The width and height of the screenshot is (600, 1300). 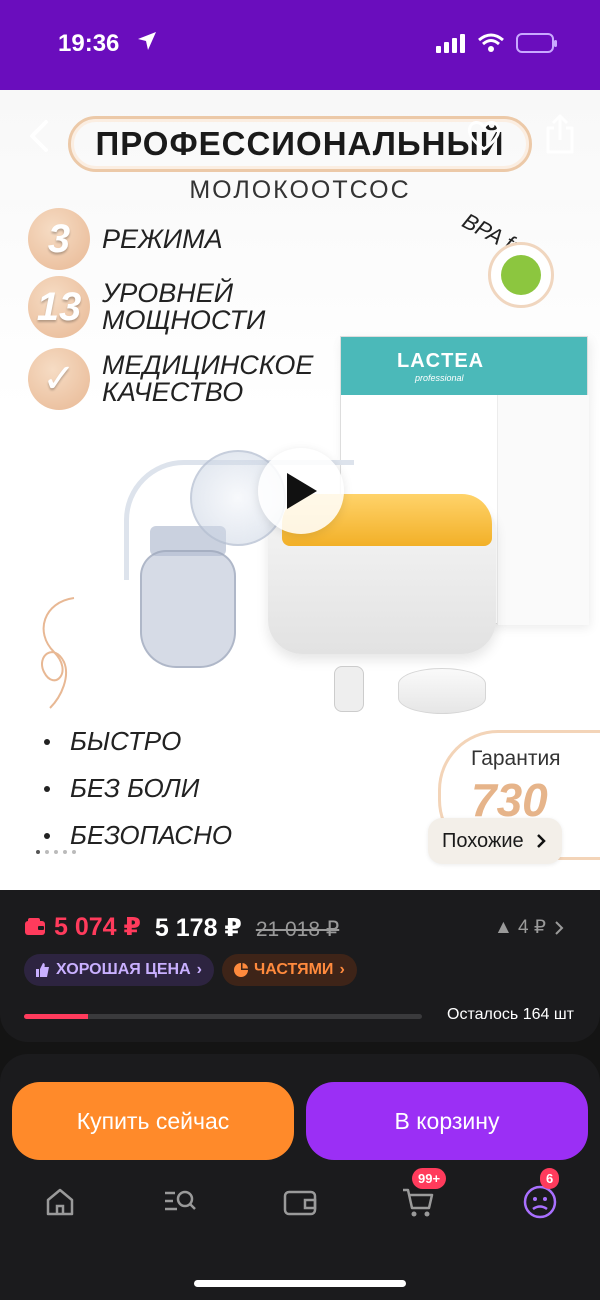 I want to click on signal-icon, so click(x=450, y=43).